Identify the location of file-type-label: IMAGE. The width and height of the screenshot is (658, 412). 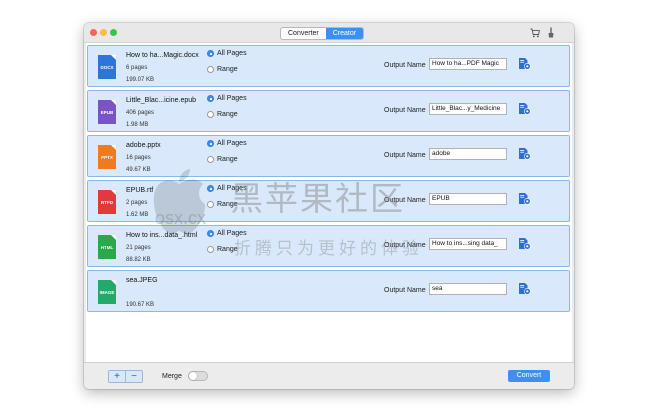
(107, 292).